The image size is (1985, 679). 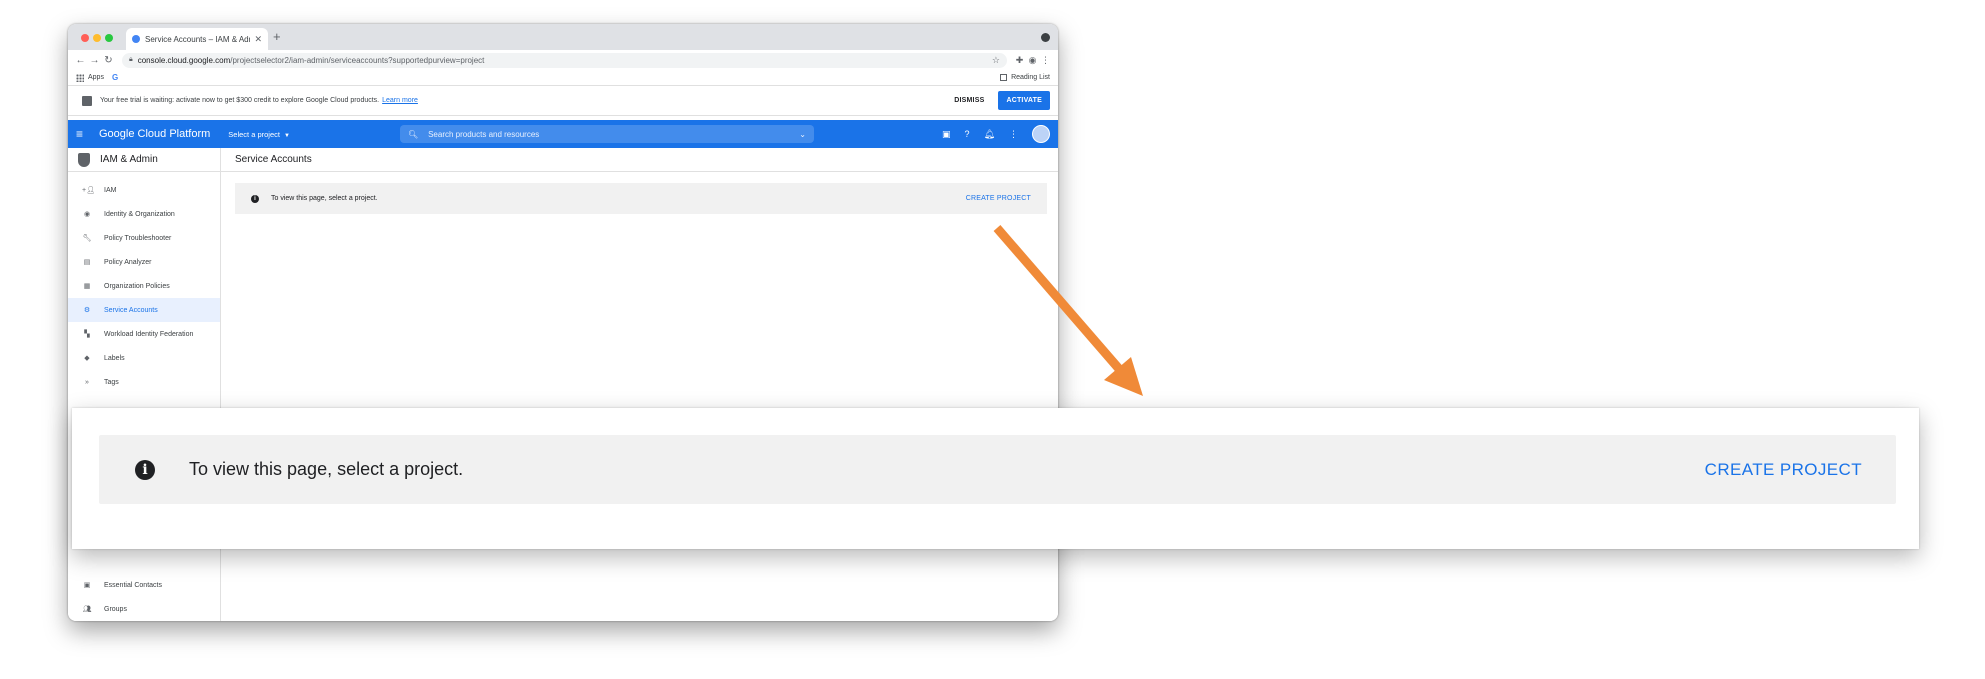 I want to click on sidebar-item-analyzer: ▤ Policy Analyzer, so click(x=144, y=262).